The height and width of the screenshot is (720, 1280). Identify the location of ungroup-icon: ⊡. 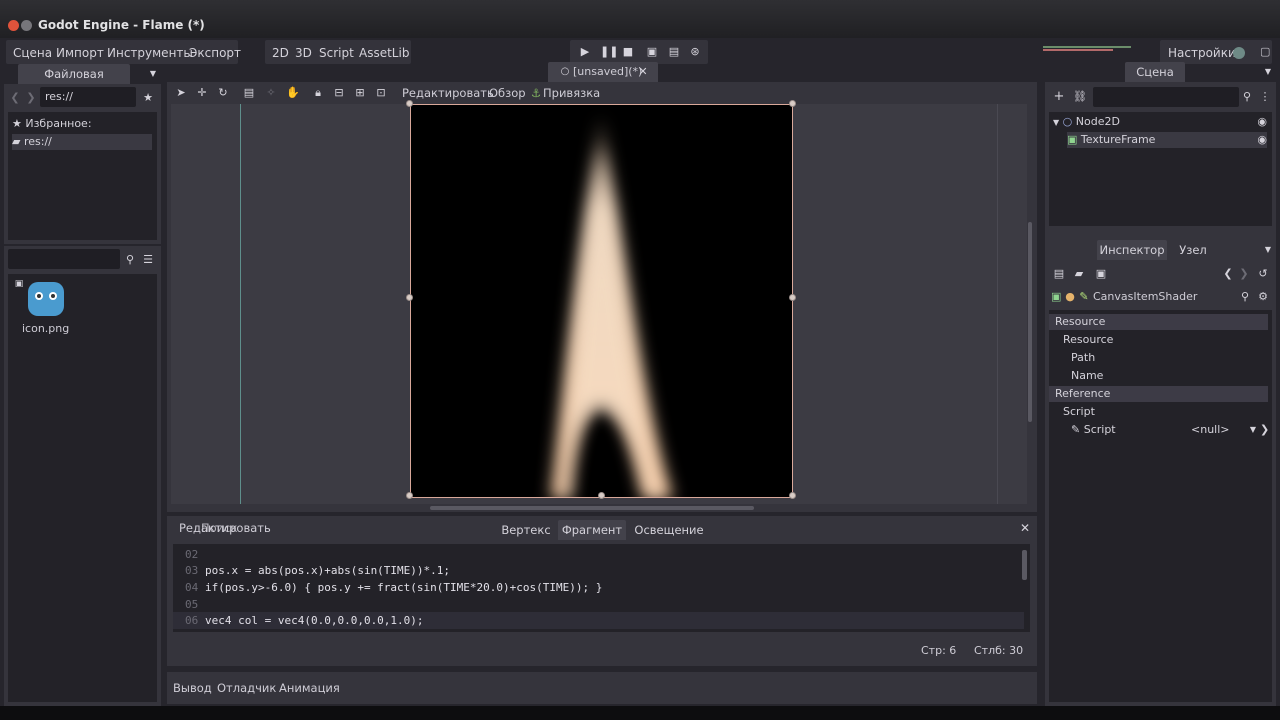
(381, 93).